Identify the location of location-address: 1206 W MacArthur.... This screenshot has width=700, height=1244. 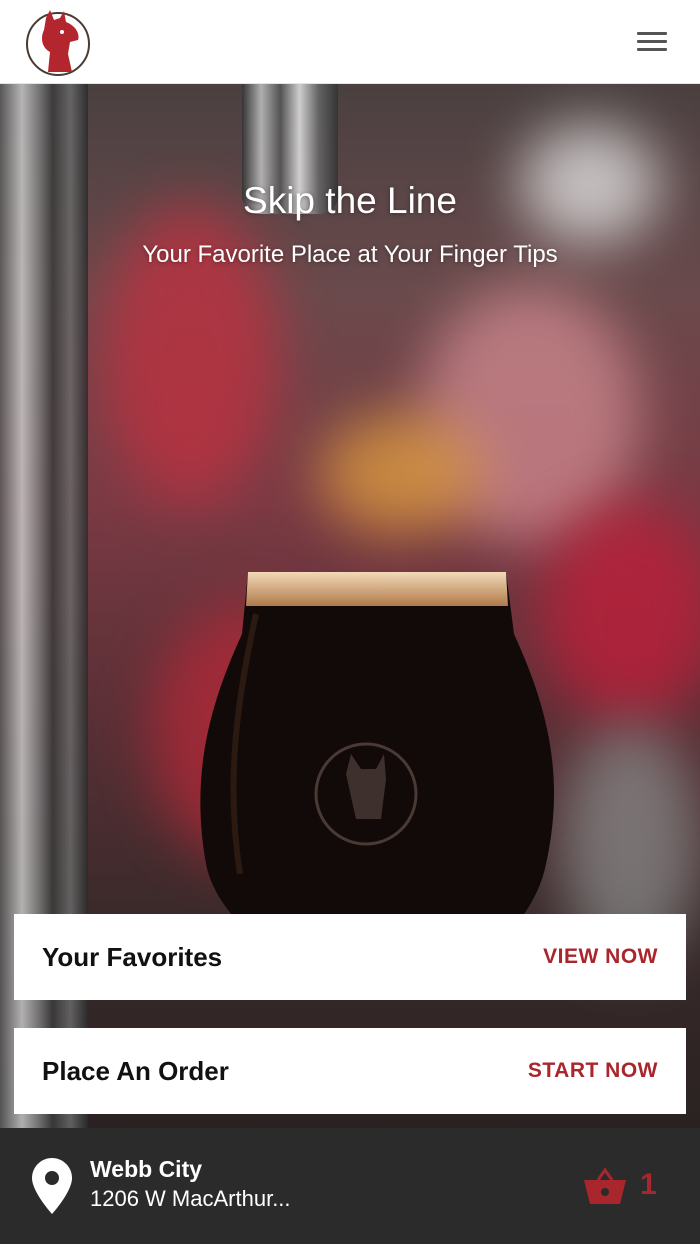
(190, 1199).